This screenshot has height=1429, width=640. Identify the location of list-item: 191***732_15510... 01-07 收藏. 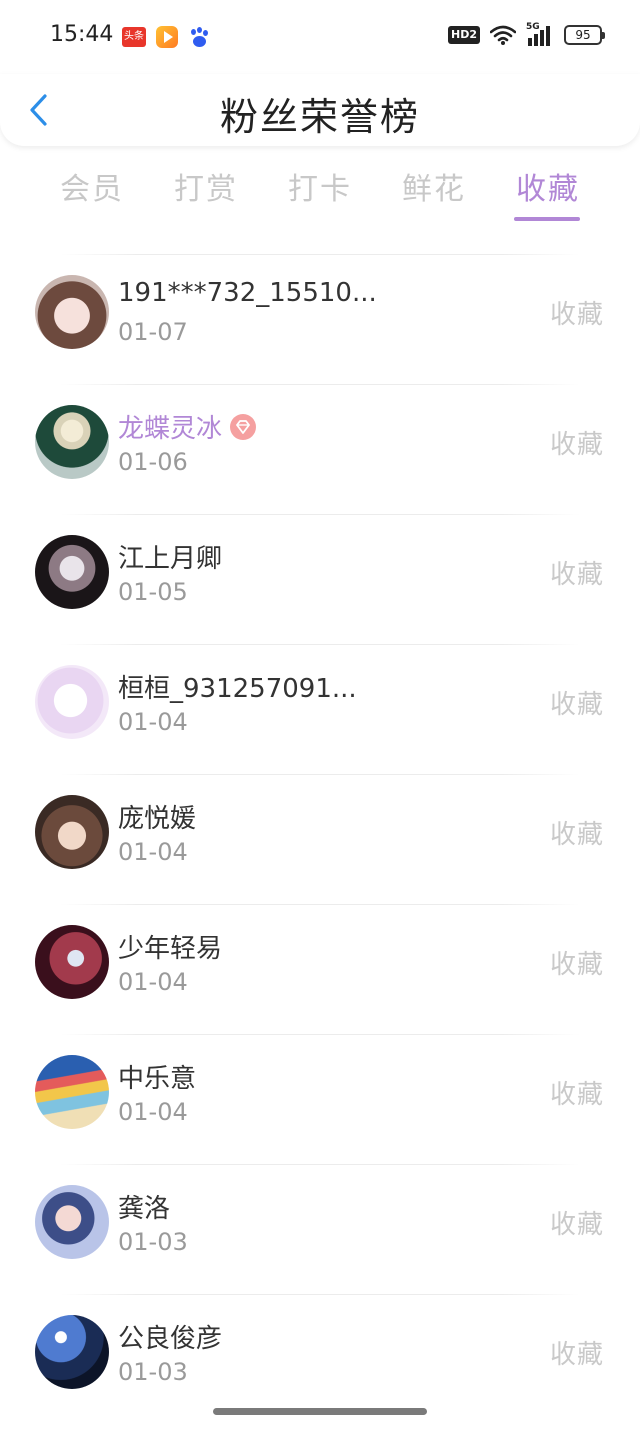
(320, 309).